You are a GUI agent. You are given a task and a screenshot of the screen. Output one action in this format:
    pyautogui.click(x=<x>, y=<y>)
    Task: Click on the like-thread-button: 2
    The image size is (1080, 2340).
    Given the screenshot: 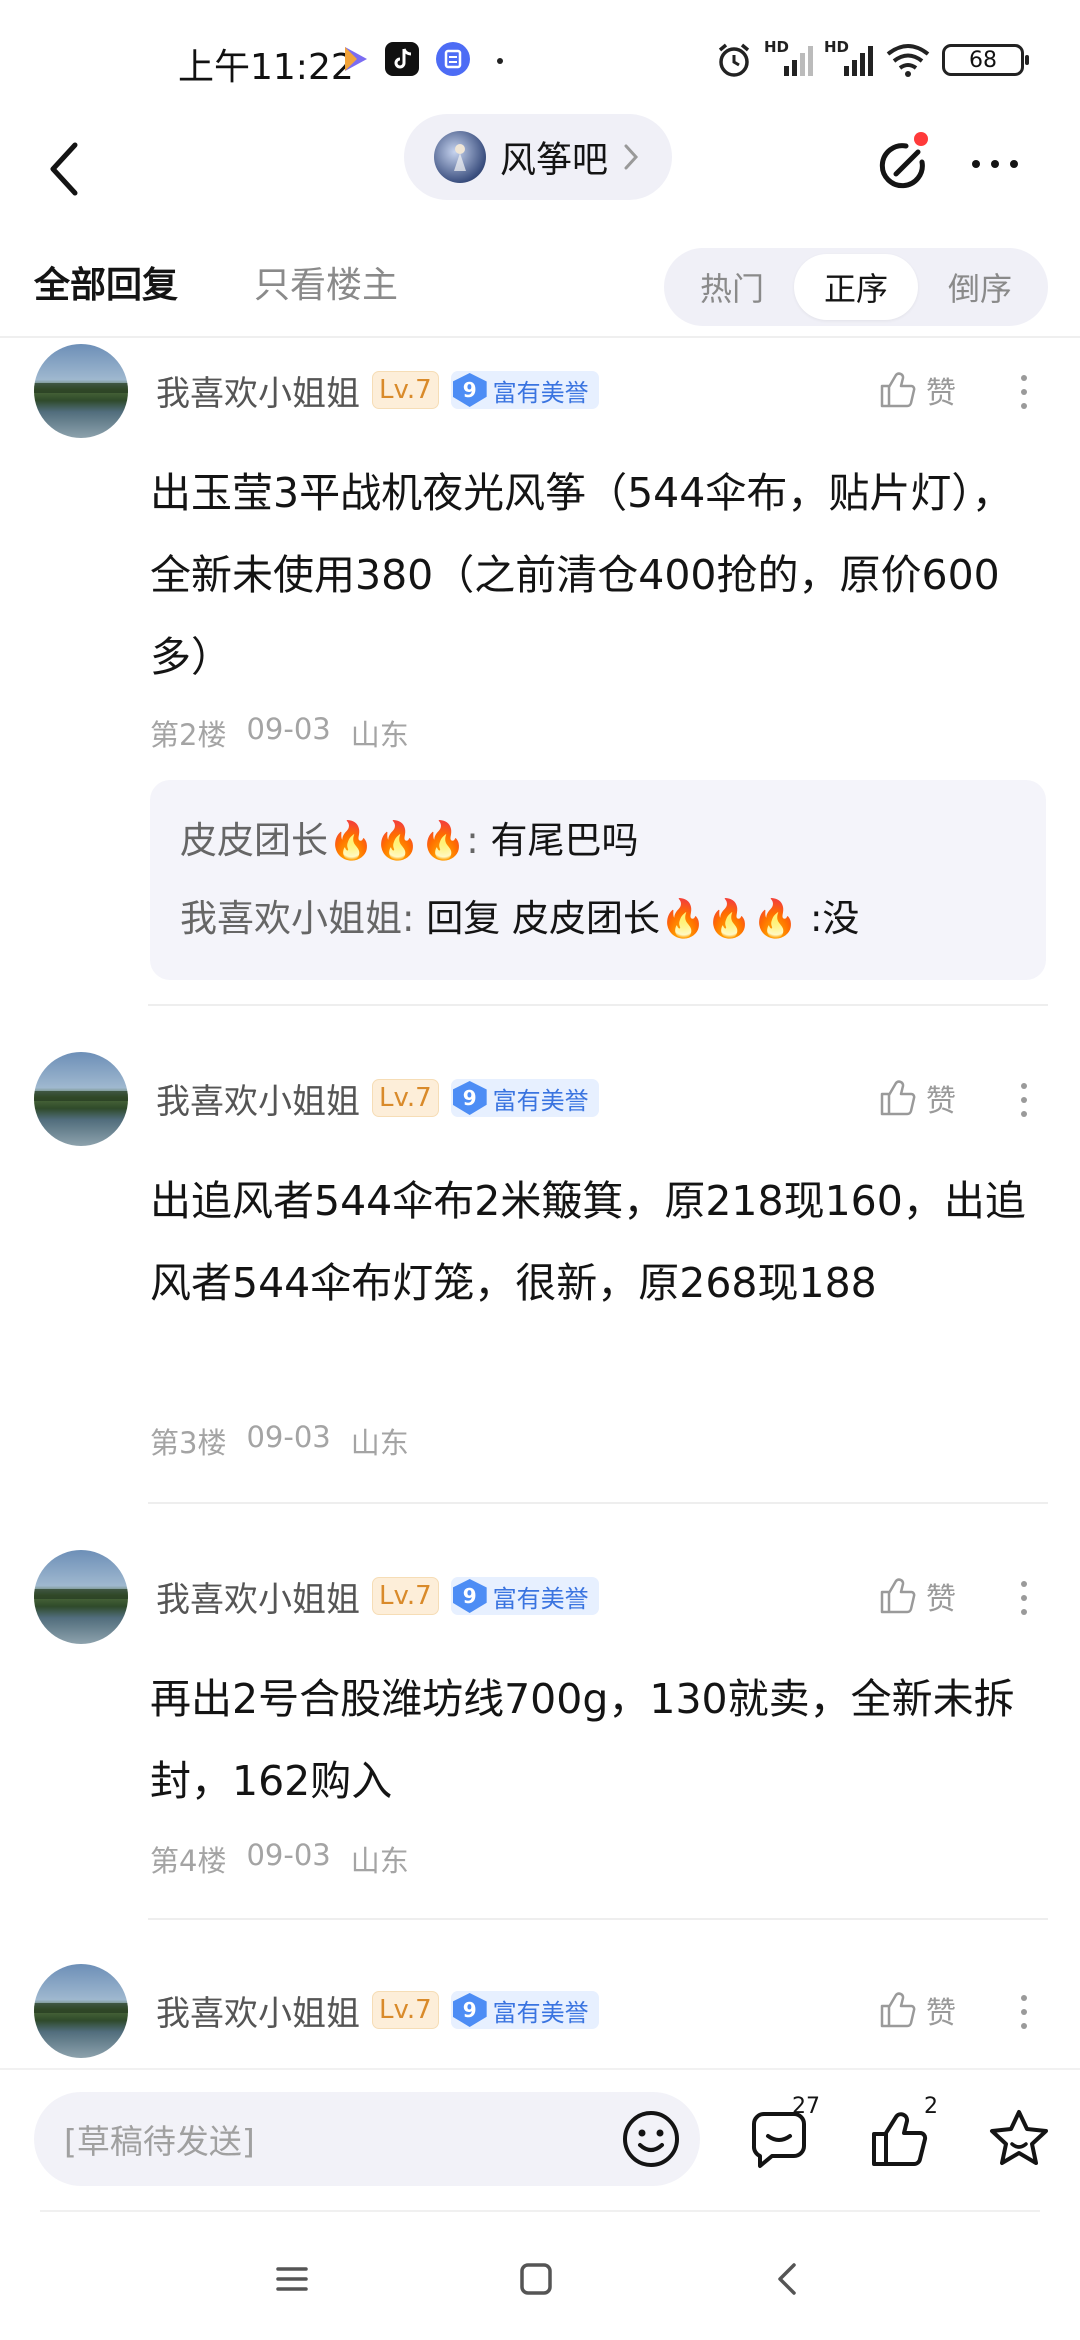 What is the action you would take?
    pyautogui.click(x=901, y=2136)
    